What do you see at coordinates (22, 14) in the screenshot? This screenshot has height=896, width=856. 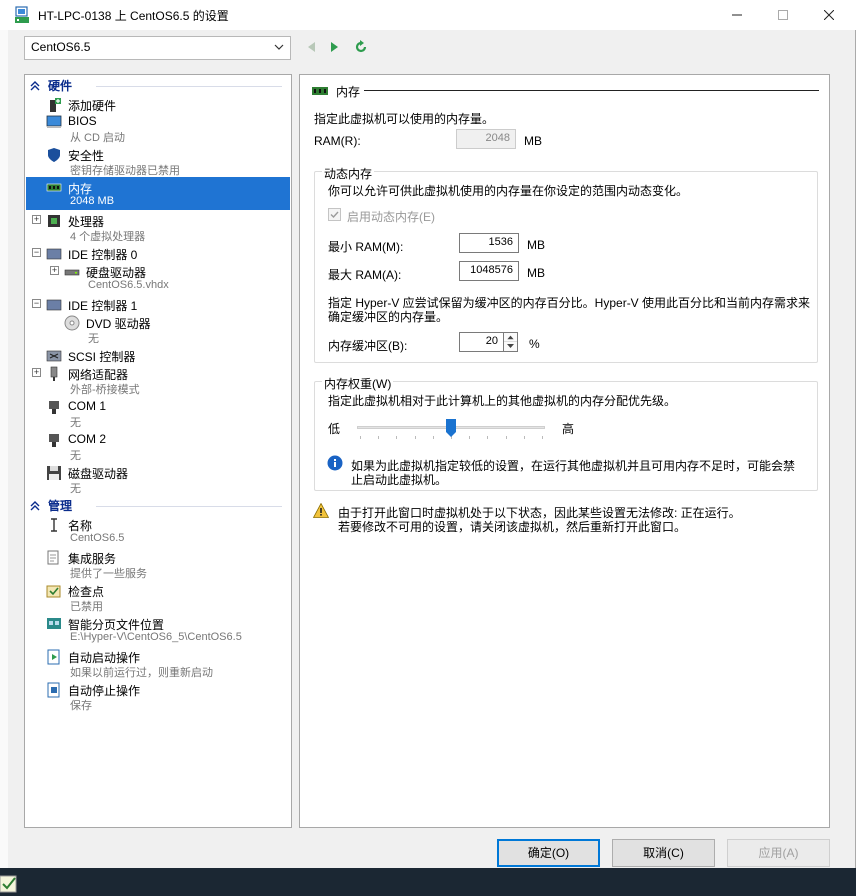 I see `hyperv-vm-icon` at bounding box center [22, 14].